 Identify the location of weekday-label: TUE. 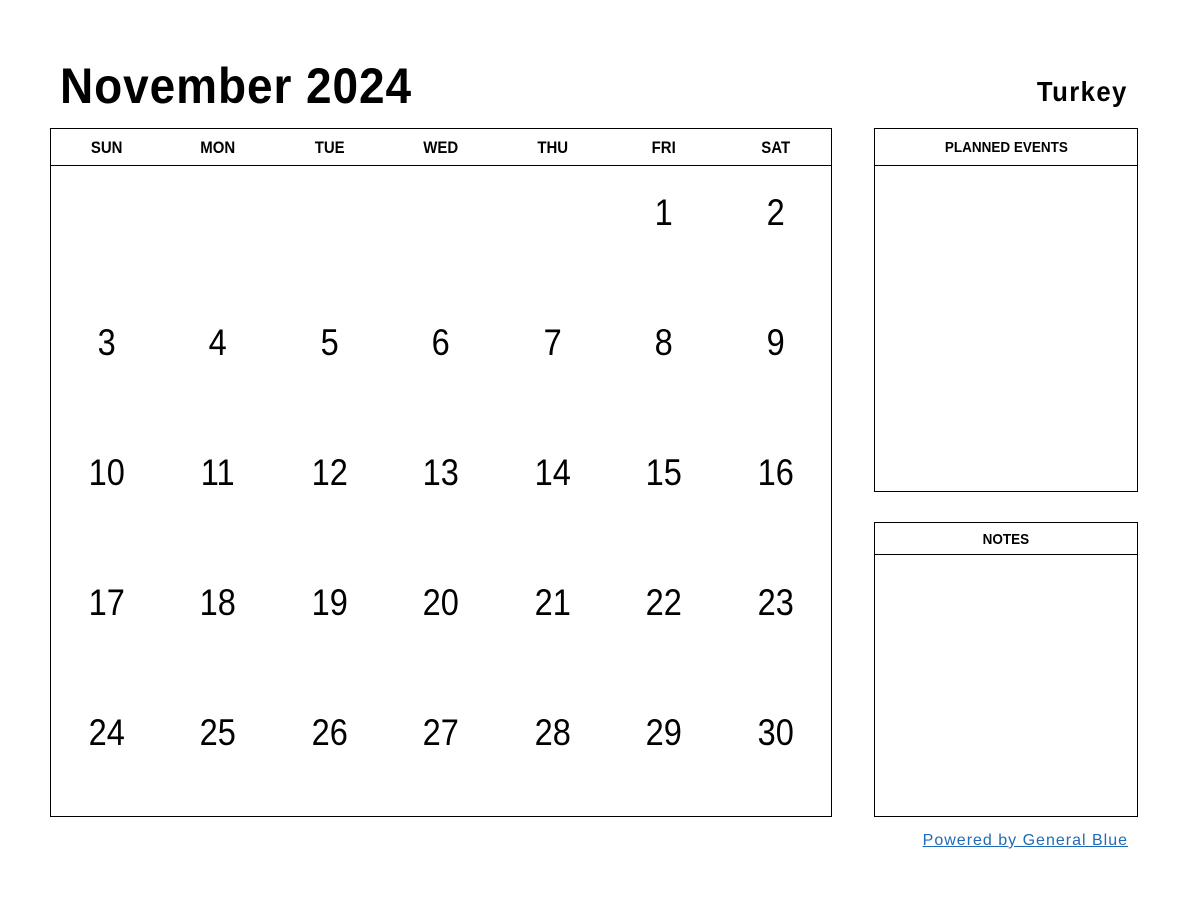
(329, 147).